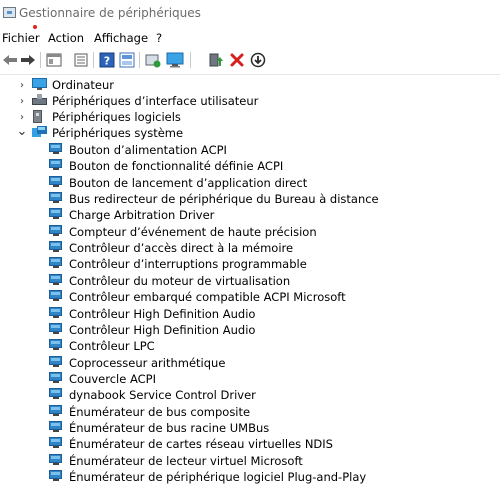 The width and height of the screenshot is (500, 491). Describe the element at coordinates (159, 38) in the screenshot. I see `menu-help: ?` at that location.